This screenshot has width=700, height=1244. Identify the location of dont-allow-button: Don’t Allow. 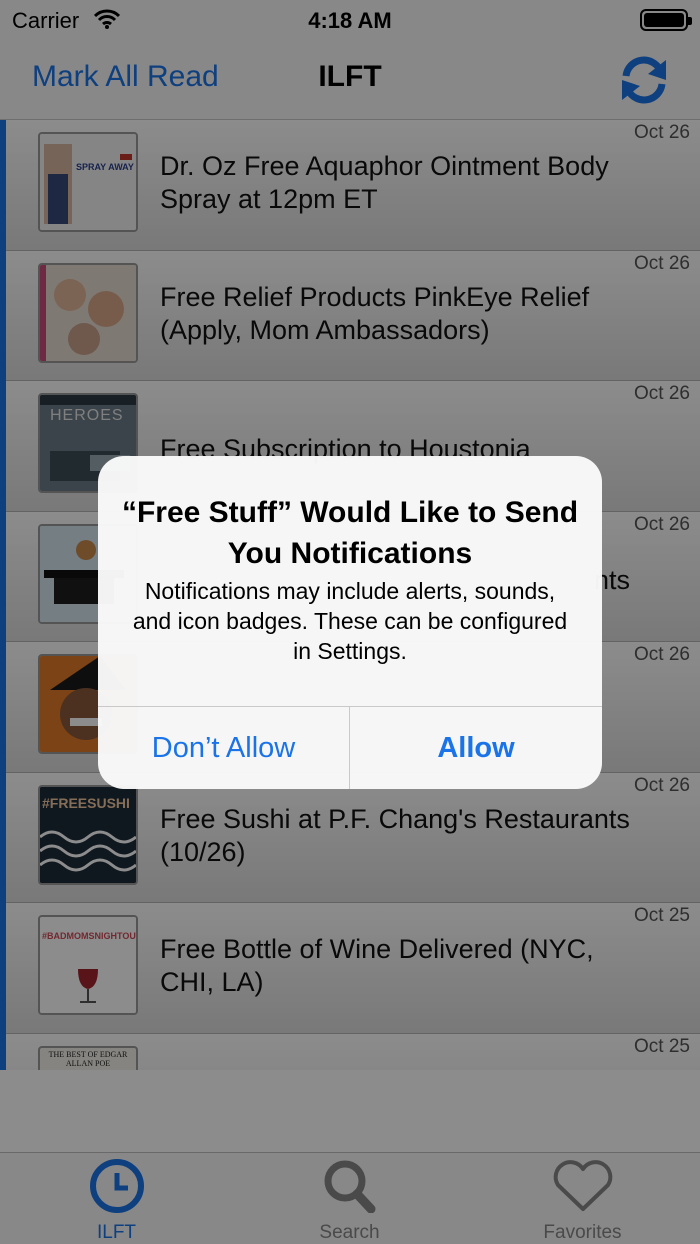
(224, 748).